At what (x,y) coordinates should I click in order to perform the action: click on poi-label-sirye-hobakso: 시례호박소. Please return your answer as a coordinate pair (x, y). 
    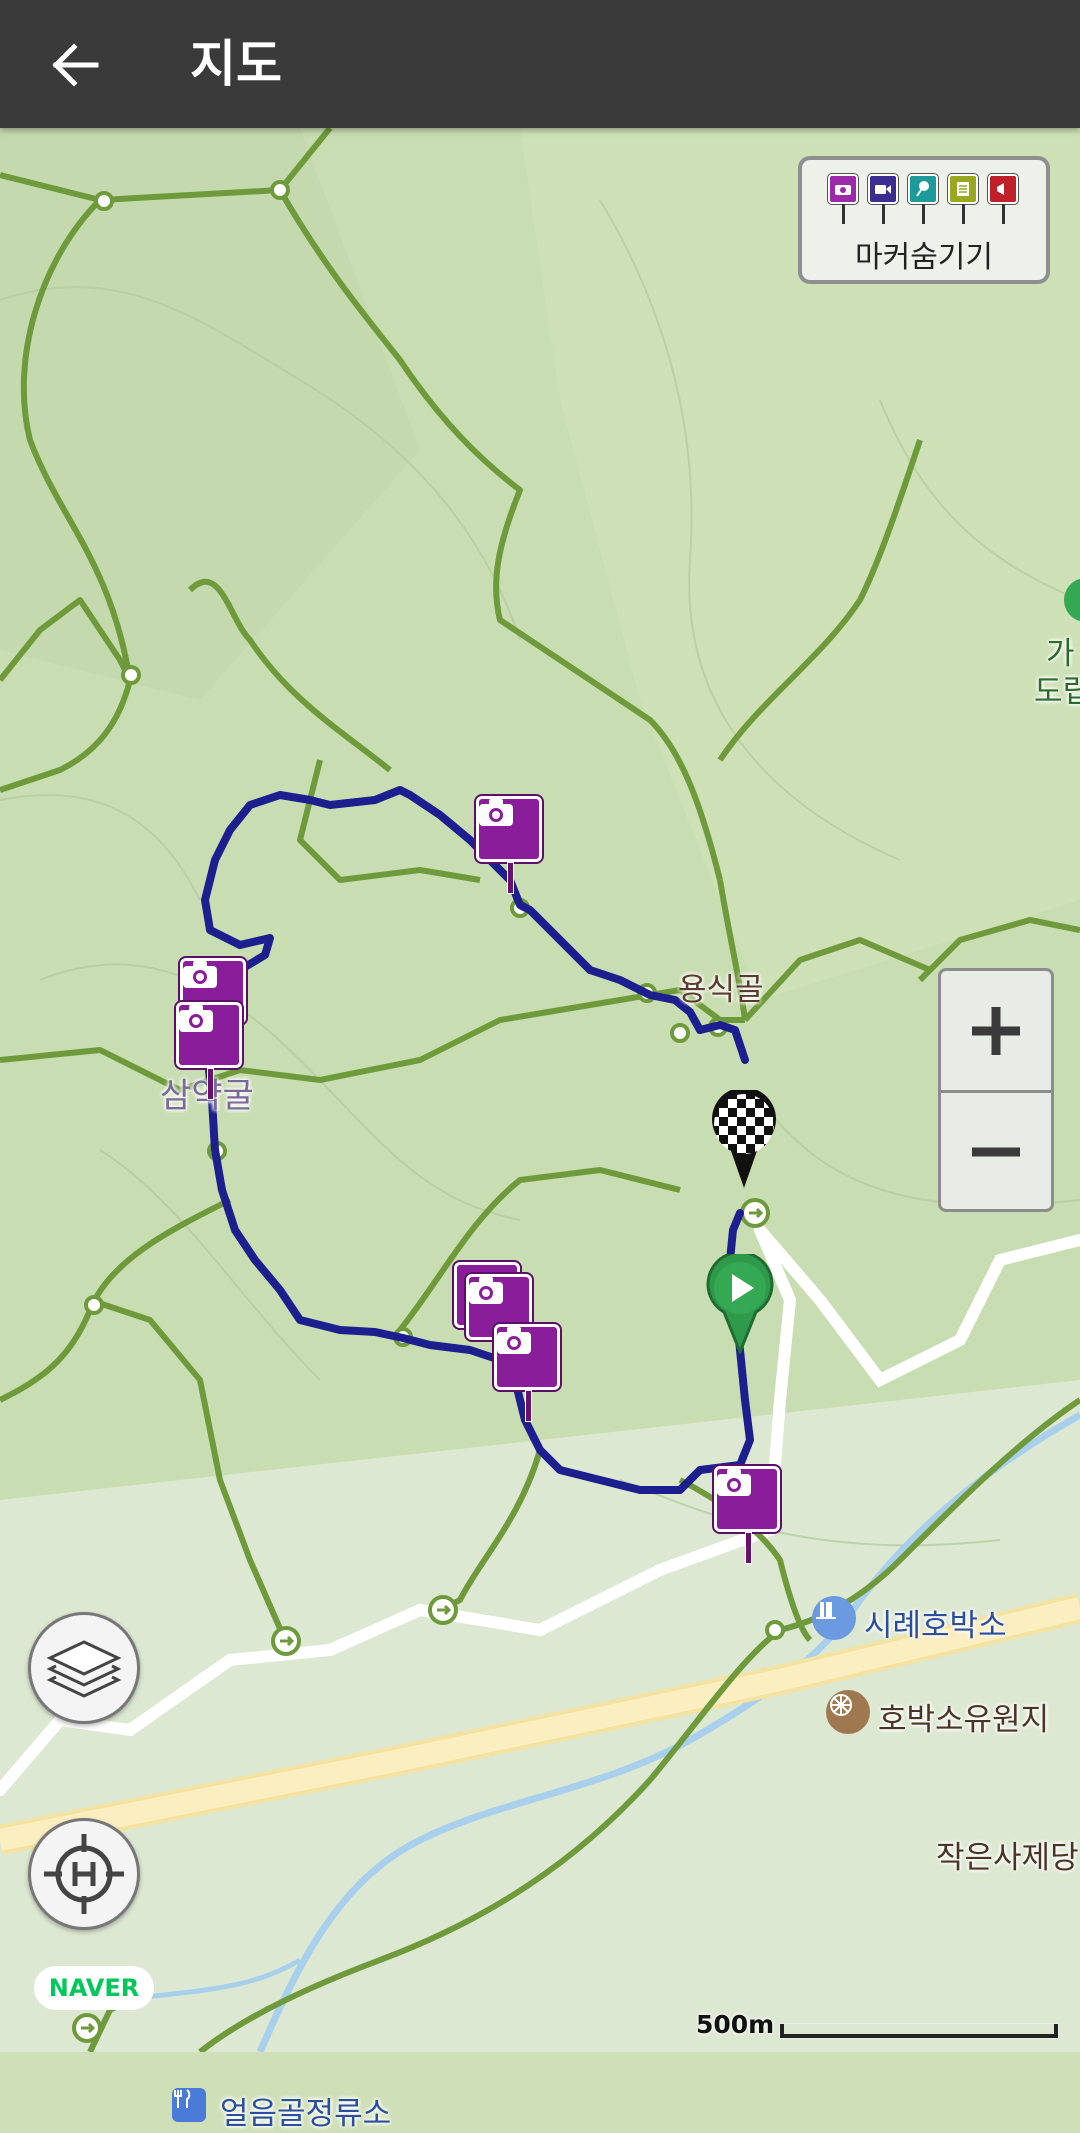
    Looking at the image, I should click on (935, 1626).